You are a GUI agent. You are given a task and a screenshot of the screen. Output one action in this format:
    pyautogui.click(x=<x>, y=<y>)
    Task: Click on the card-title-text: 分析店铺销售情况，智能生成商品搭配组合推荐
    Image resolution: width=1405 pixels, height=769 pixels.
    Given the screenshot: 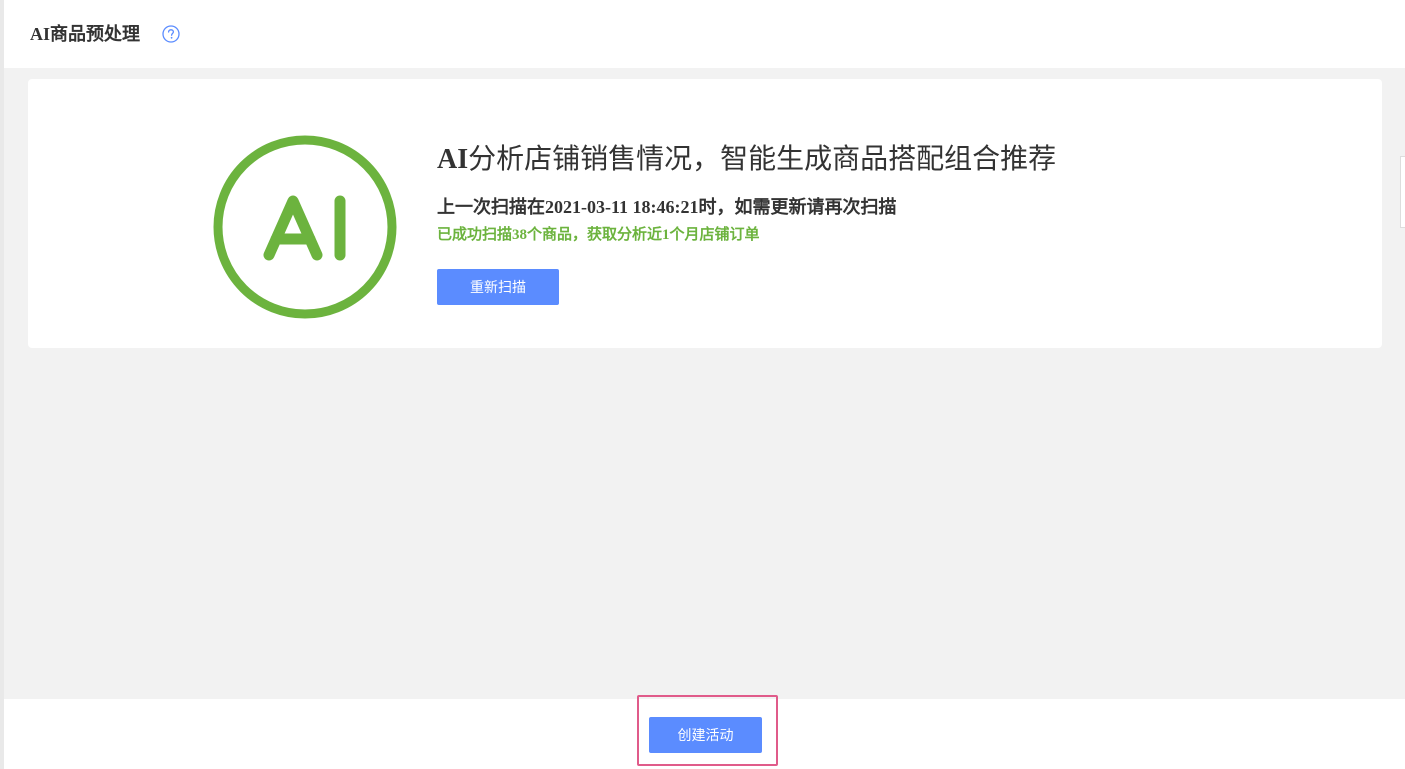 What is the action you would take?
    pyautogui.click(x=762, y=159)
    